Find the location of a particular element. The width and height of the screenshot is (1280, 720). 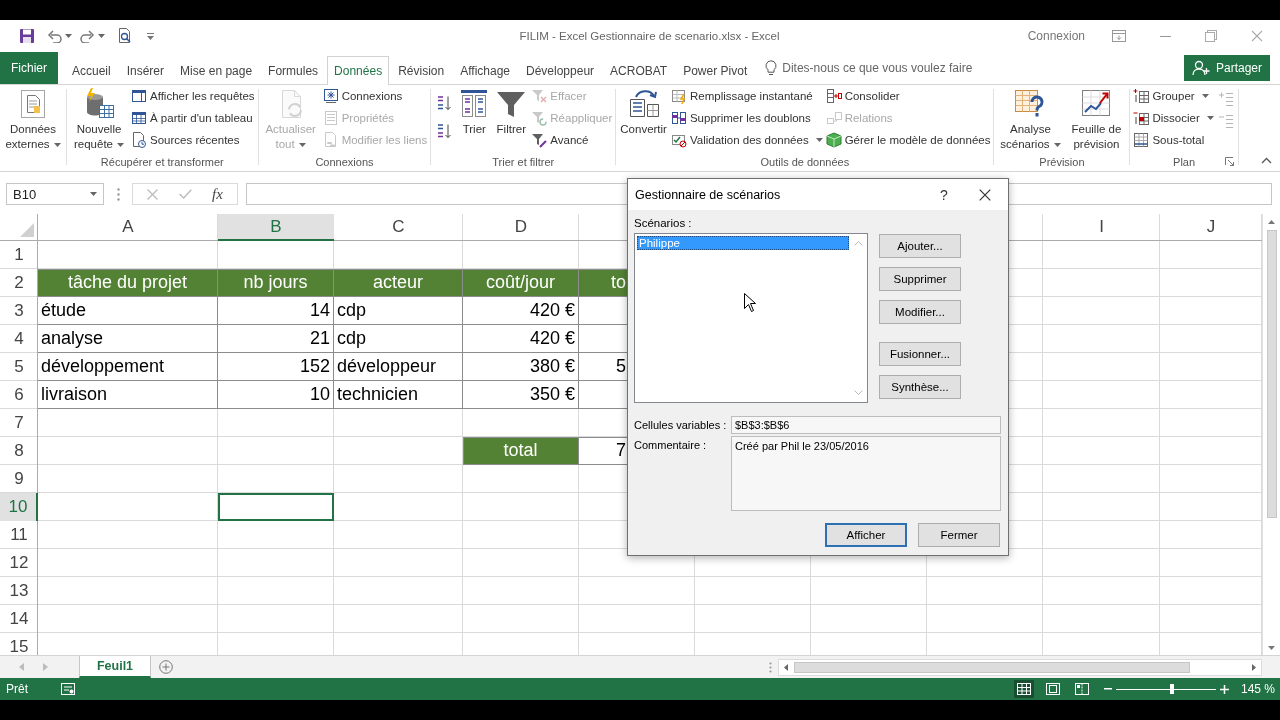

sort-ascending-icon is located at coordinates (444, 103).